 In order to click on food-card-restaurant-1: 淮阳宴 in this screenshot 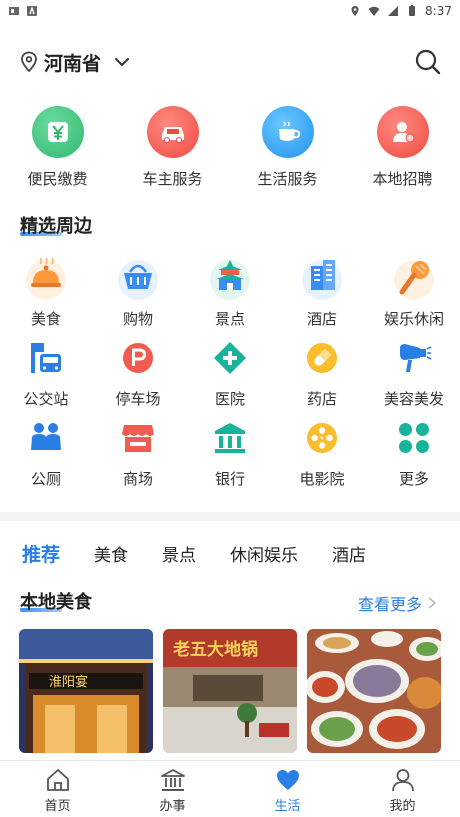, I will do `click(86, 691)`.